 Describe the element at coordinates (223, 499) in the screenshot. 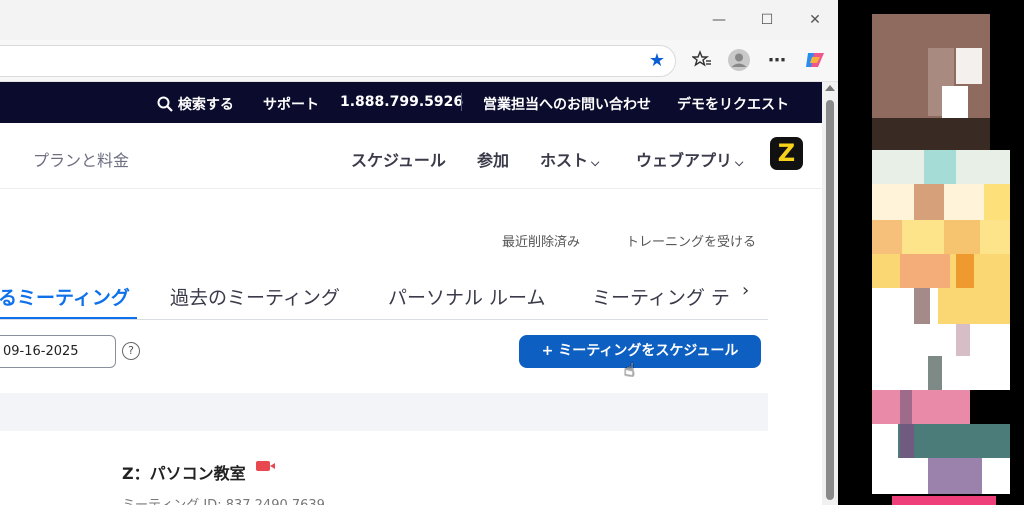

I see `meeting-id: ミーティング ID: 837 2490 7639` at that location.